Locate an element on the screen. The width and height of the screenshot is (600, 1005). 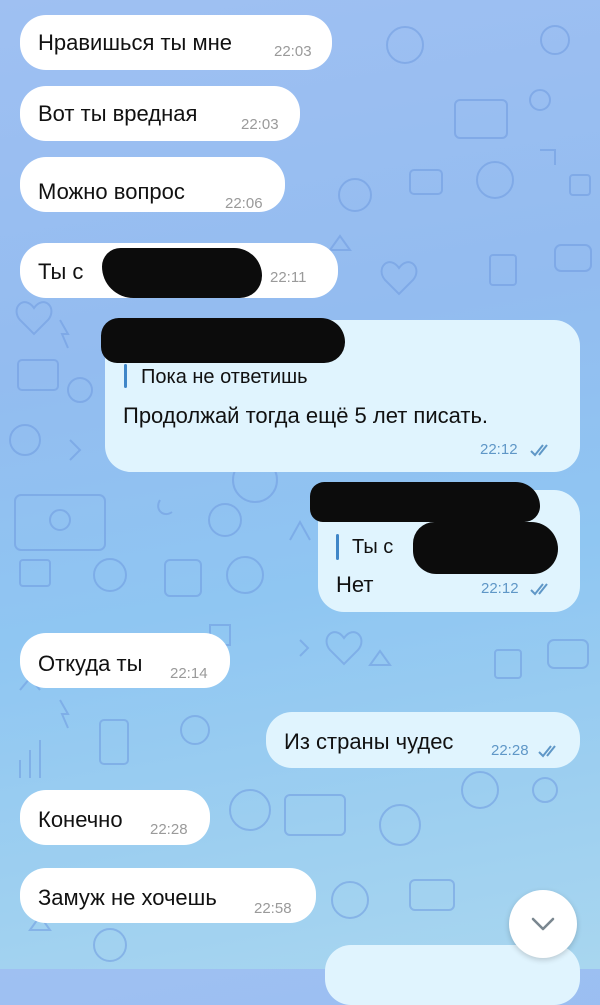
message-text: Можно вопрос is located at coordinates (111, 191).